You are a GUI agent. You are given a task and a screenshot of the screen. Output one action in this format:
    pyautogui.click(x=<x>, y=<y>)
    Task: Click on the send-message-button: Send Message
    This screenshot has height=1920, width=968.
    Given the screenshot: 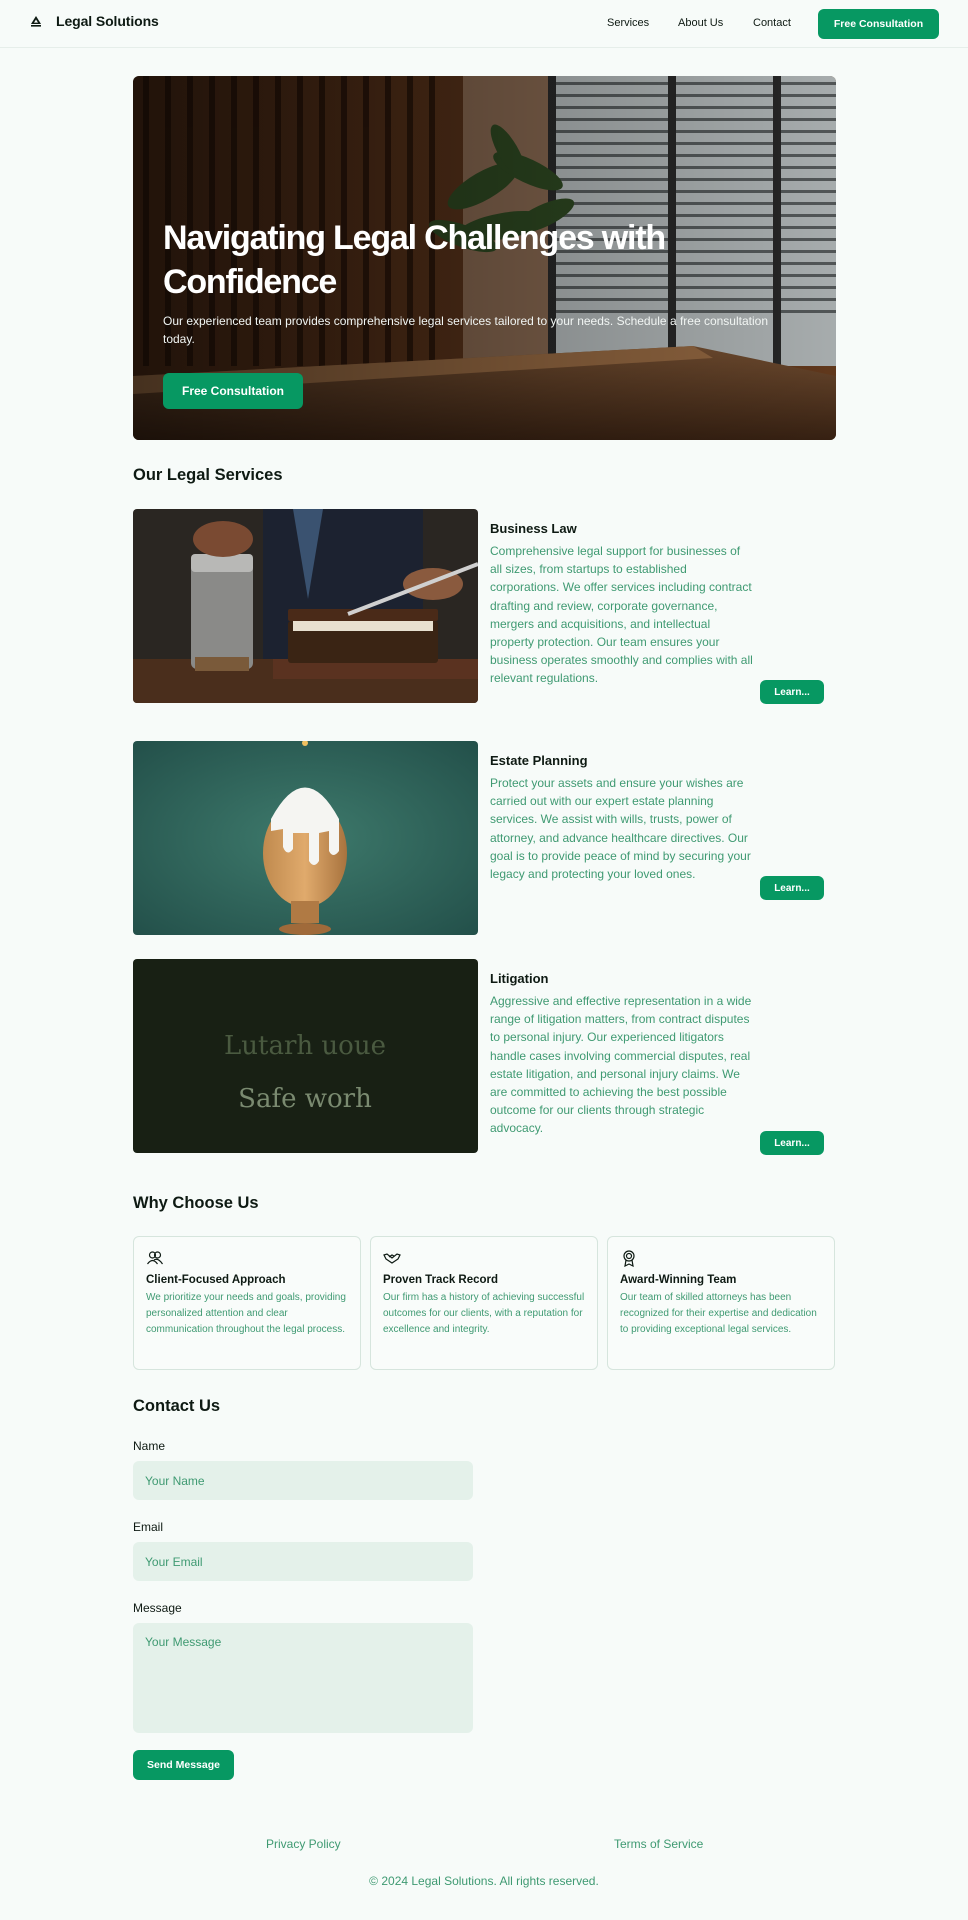 What is the action you would take?
    pyautogui.click(x=183, y=1765)
    